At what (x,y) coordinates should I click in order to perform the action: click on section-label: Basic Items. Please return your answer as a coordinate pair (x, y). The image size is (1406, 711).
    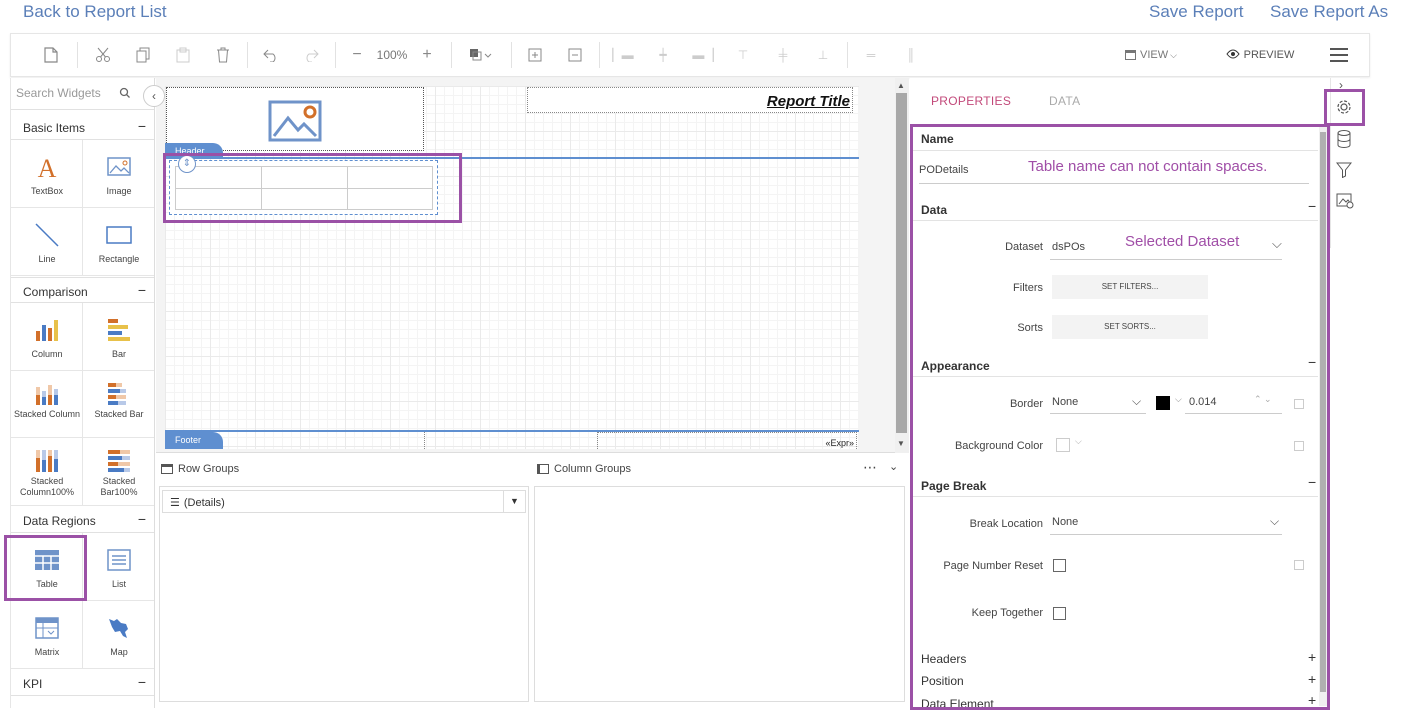
    Looking at the image, I should click on (54, 128).